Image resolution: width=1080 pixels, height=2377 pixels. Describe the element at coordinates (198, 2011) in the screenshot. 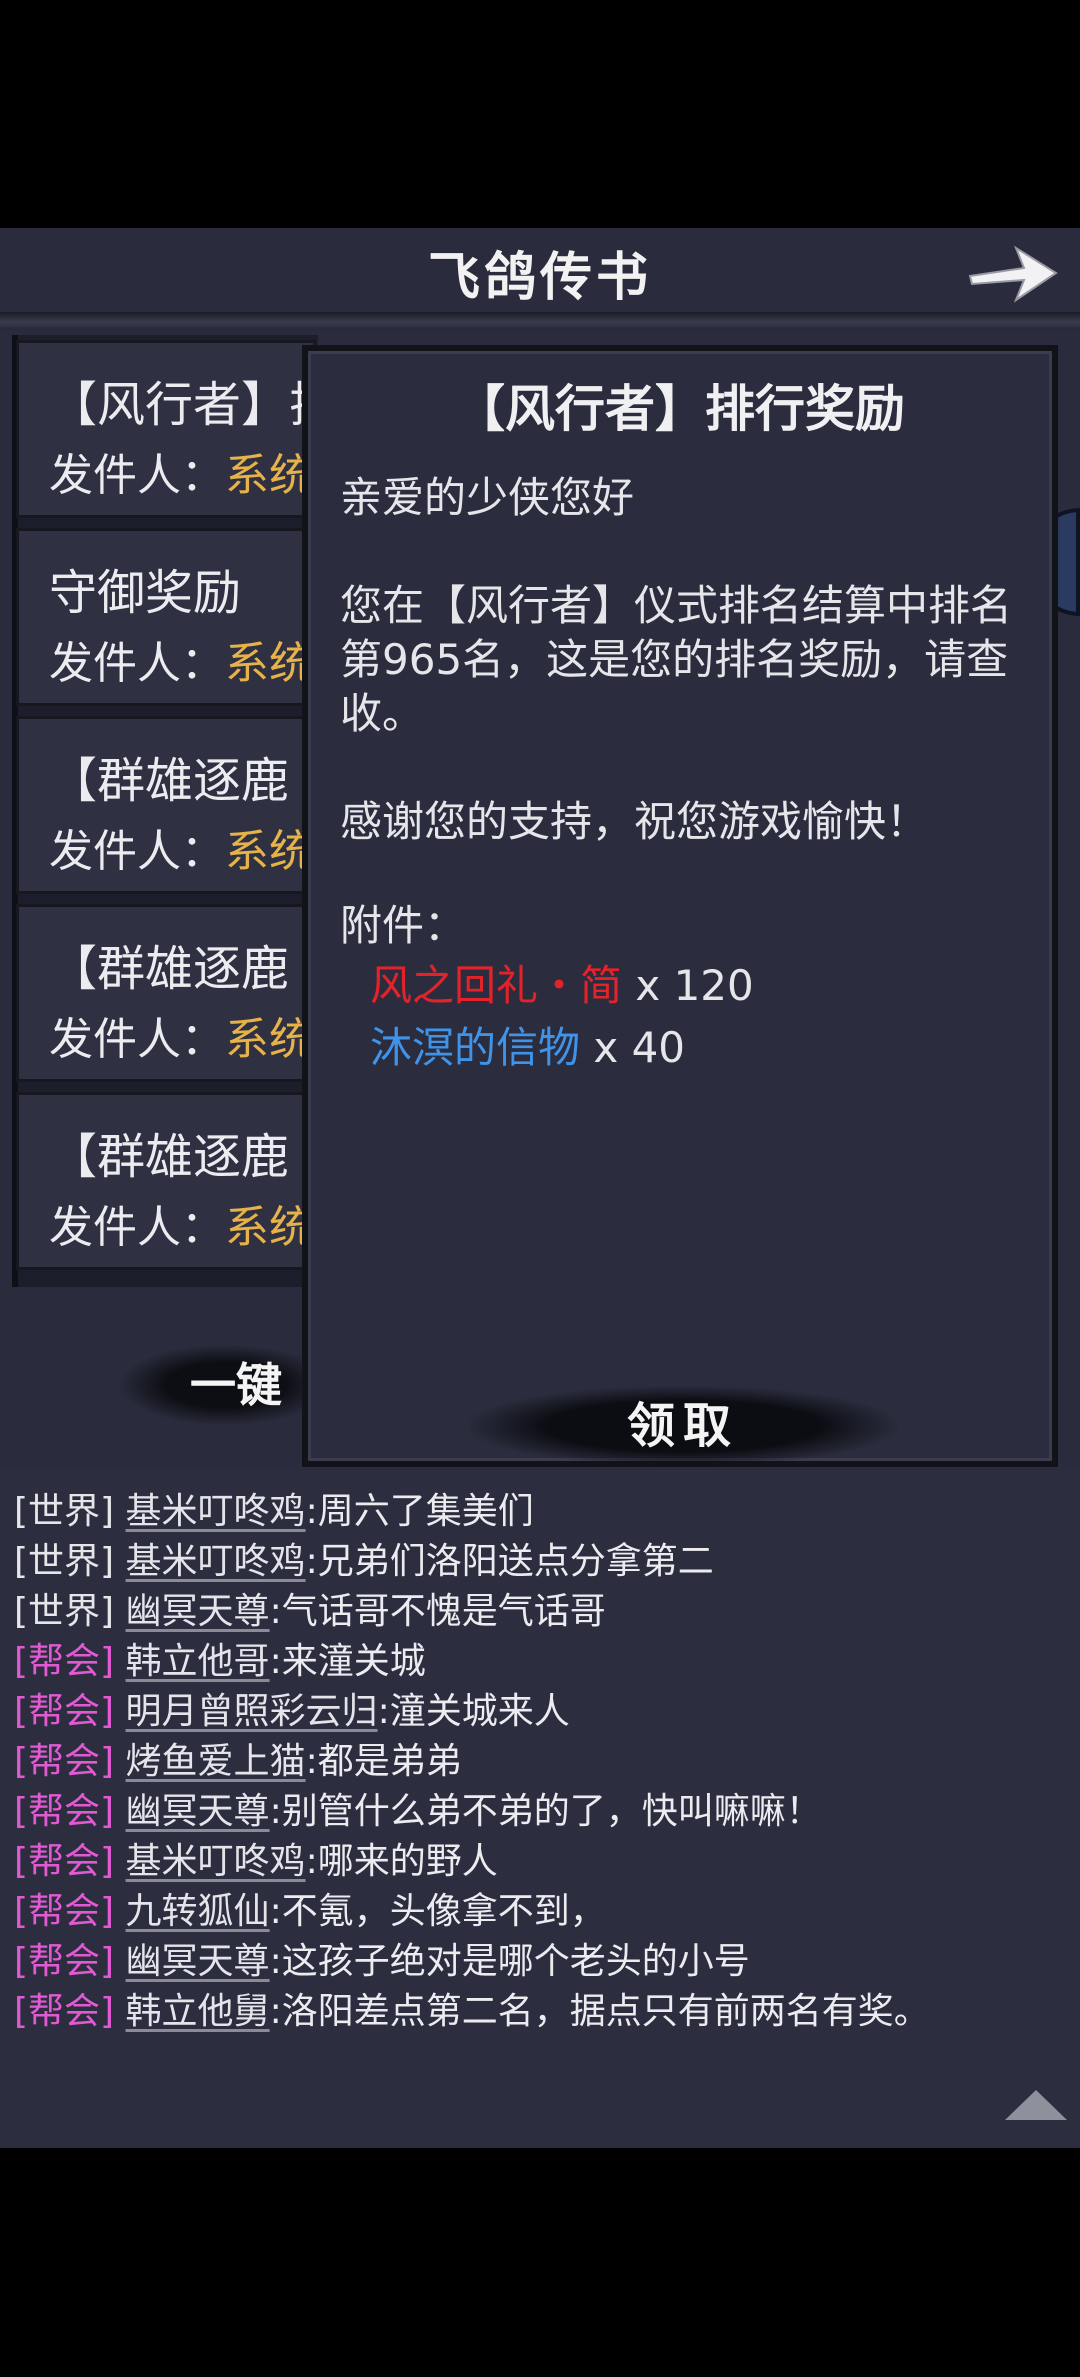

I see `chat-player-name: 韩立他舅` at that location.